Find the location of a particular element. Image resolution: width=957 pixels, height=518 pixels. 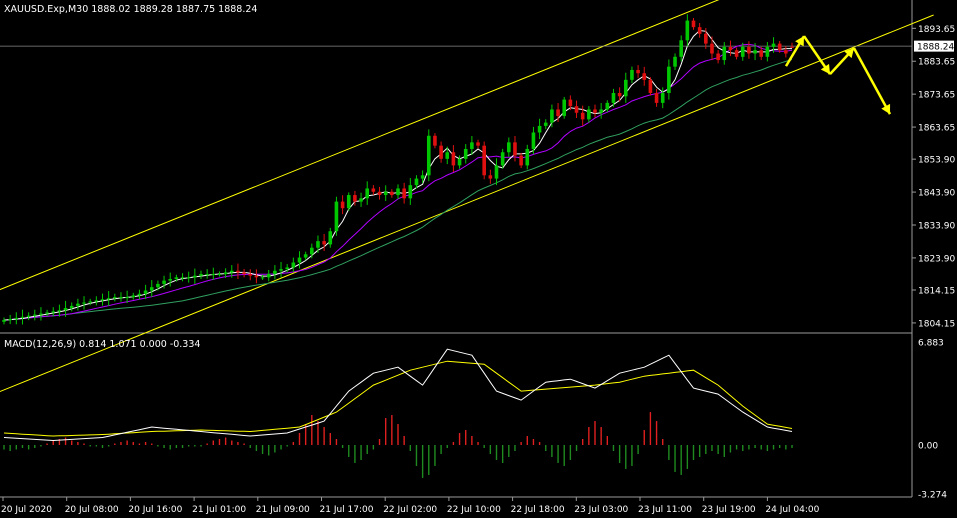

time-axis-label: 22 Jul 10:00 is located at coordinates (474, 510).